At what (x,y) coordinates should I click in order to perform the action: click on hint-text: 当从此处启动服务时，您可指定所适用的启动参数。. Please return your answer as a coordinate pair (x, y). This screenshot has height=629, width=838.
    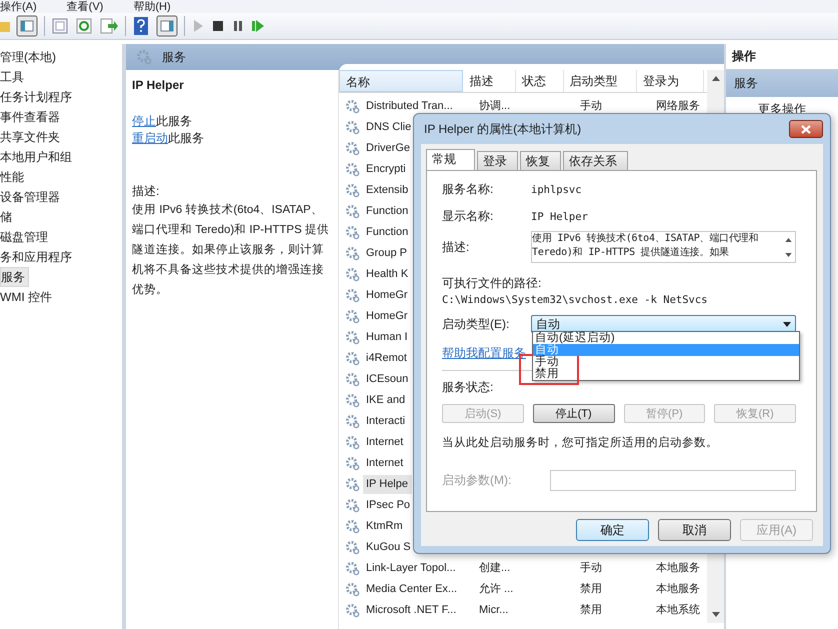
    Looking at the image, I should click on (580, 443).